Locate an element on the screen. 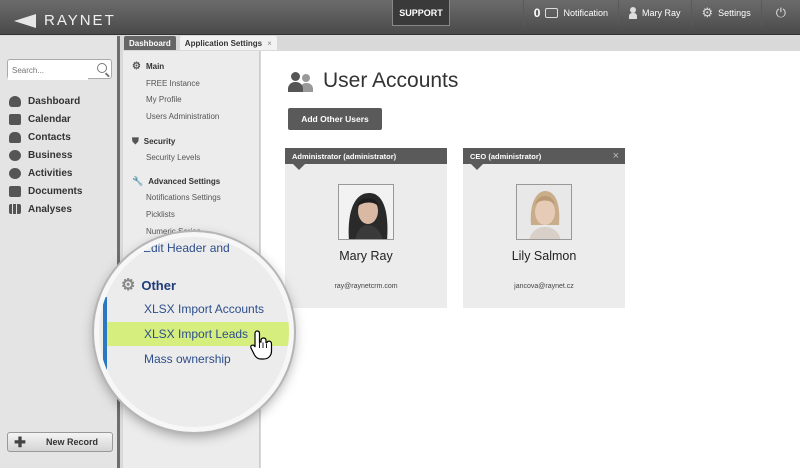 Image resolution: width=800 pixels, height=468 pixels. page-title: User Accounts is located at coordinates (373, 81).